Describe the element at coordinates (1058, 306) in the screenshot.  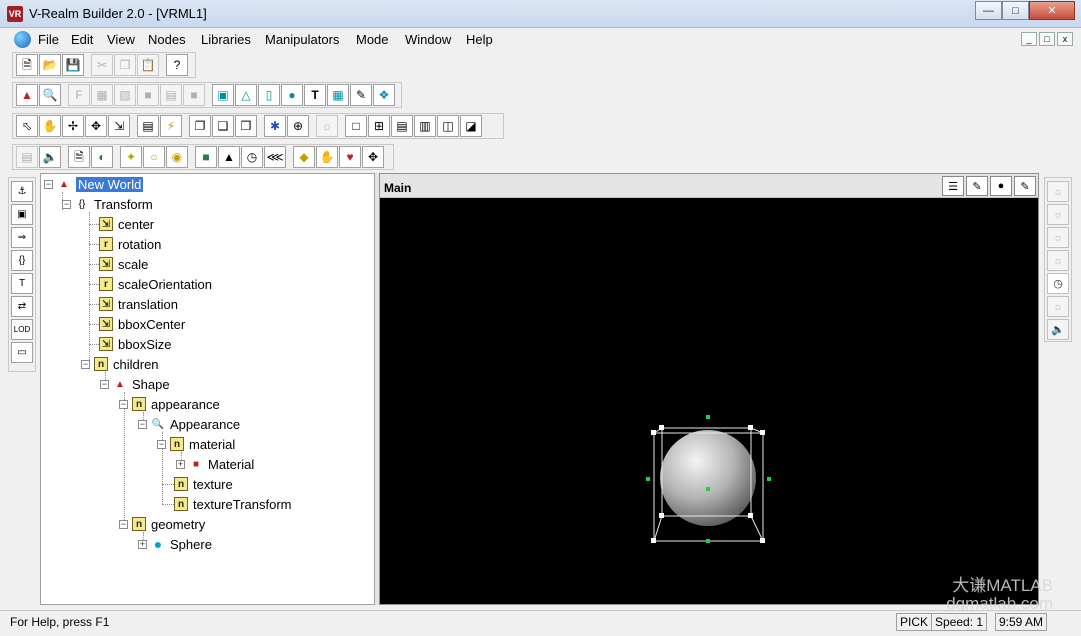
I see `light-5-icon: ☼` at that location.